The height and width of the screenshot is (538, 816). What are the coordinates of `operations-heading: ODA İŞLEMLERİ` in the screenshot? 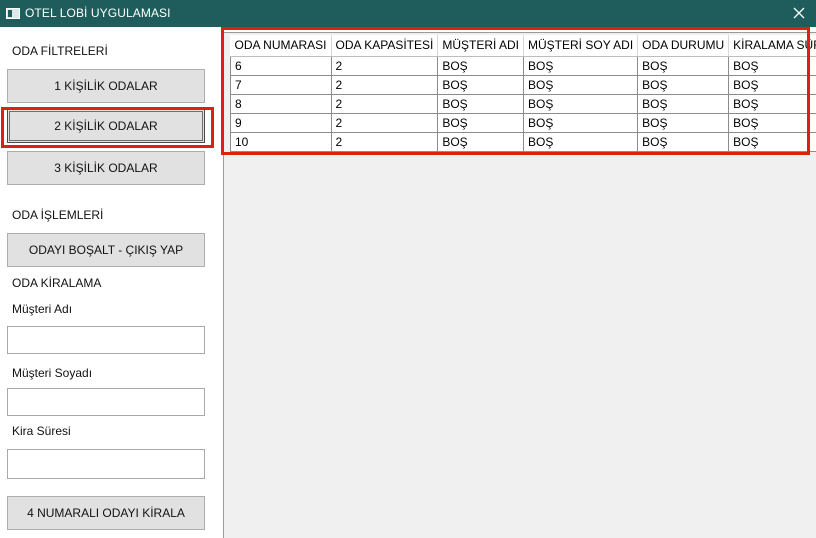 It's located at (58, 215).